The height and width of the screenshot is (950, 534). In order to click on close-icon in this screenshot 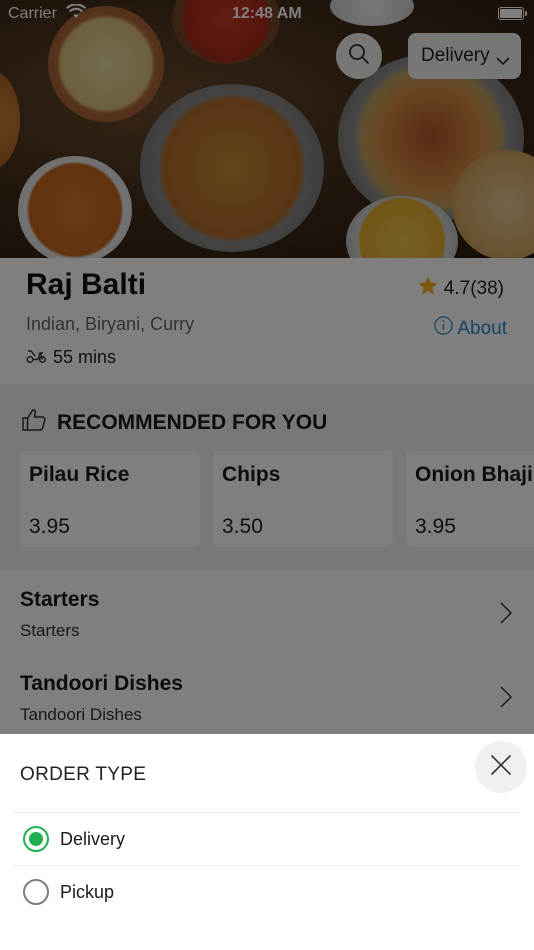, I will do `click(501, 767)`.